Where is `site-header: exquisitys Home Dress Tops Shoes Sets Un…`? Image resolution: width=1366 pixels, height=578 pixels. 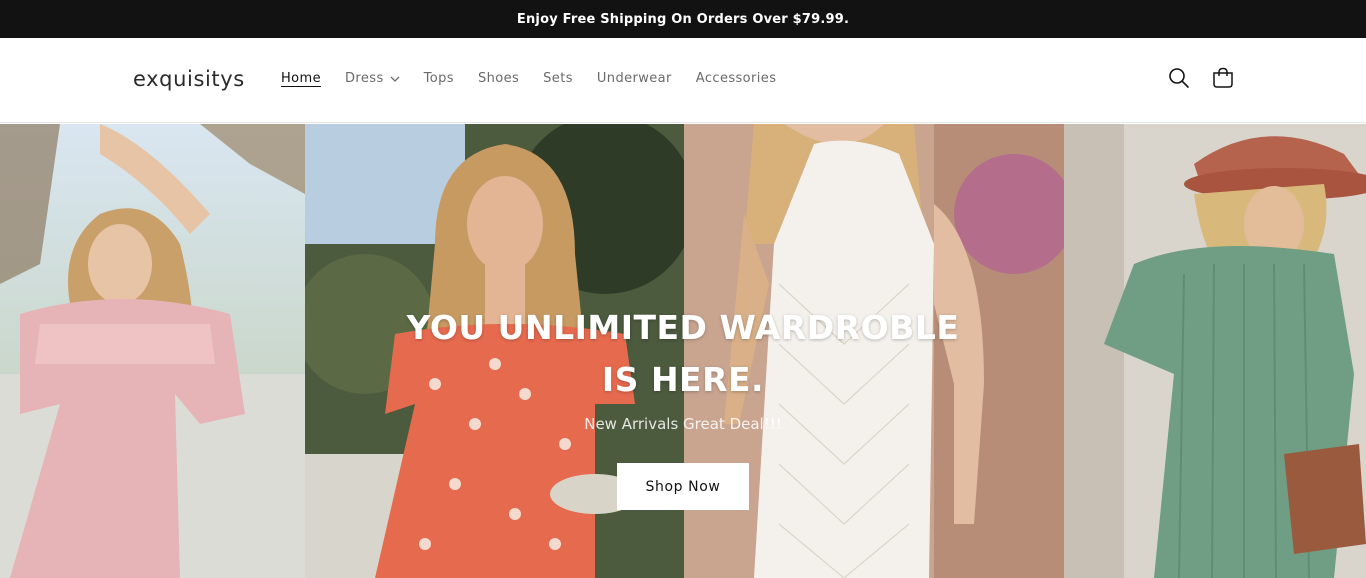 site-header: exquisitys Home Dress Tops Shoes Sets Un… is located at coordinates (683, 80).